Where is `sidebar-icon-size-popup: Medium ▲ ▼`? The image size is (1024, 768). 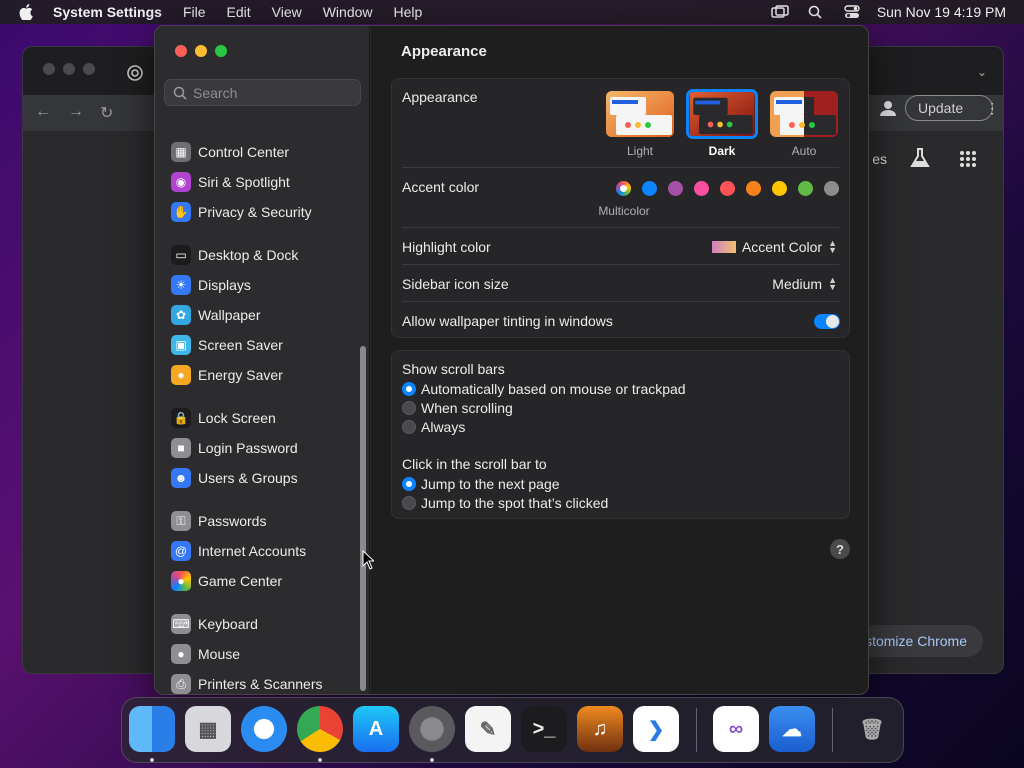
sidebar-icon-size-popup: Medium ▲ ▼ is located at coordinates (804, 284).